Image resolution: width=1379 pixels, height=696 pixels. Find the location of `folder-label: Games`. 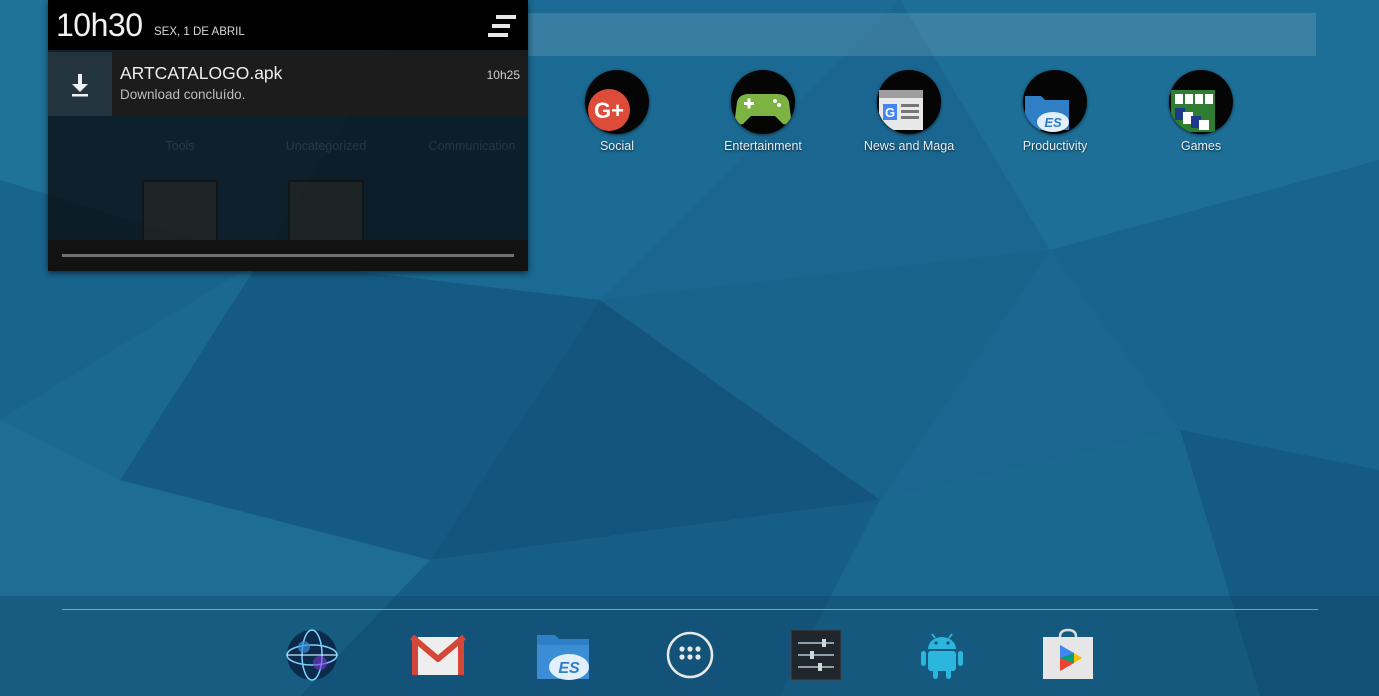

folder-label: Games is located at coordinates (1201, 146).